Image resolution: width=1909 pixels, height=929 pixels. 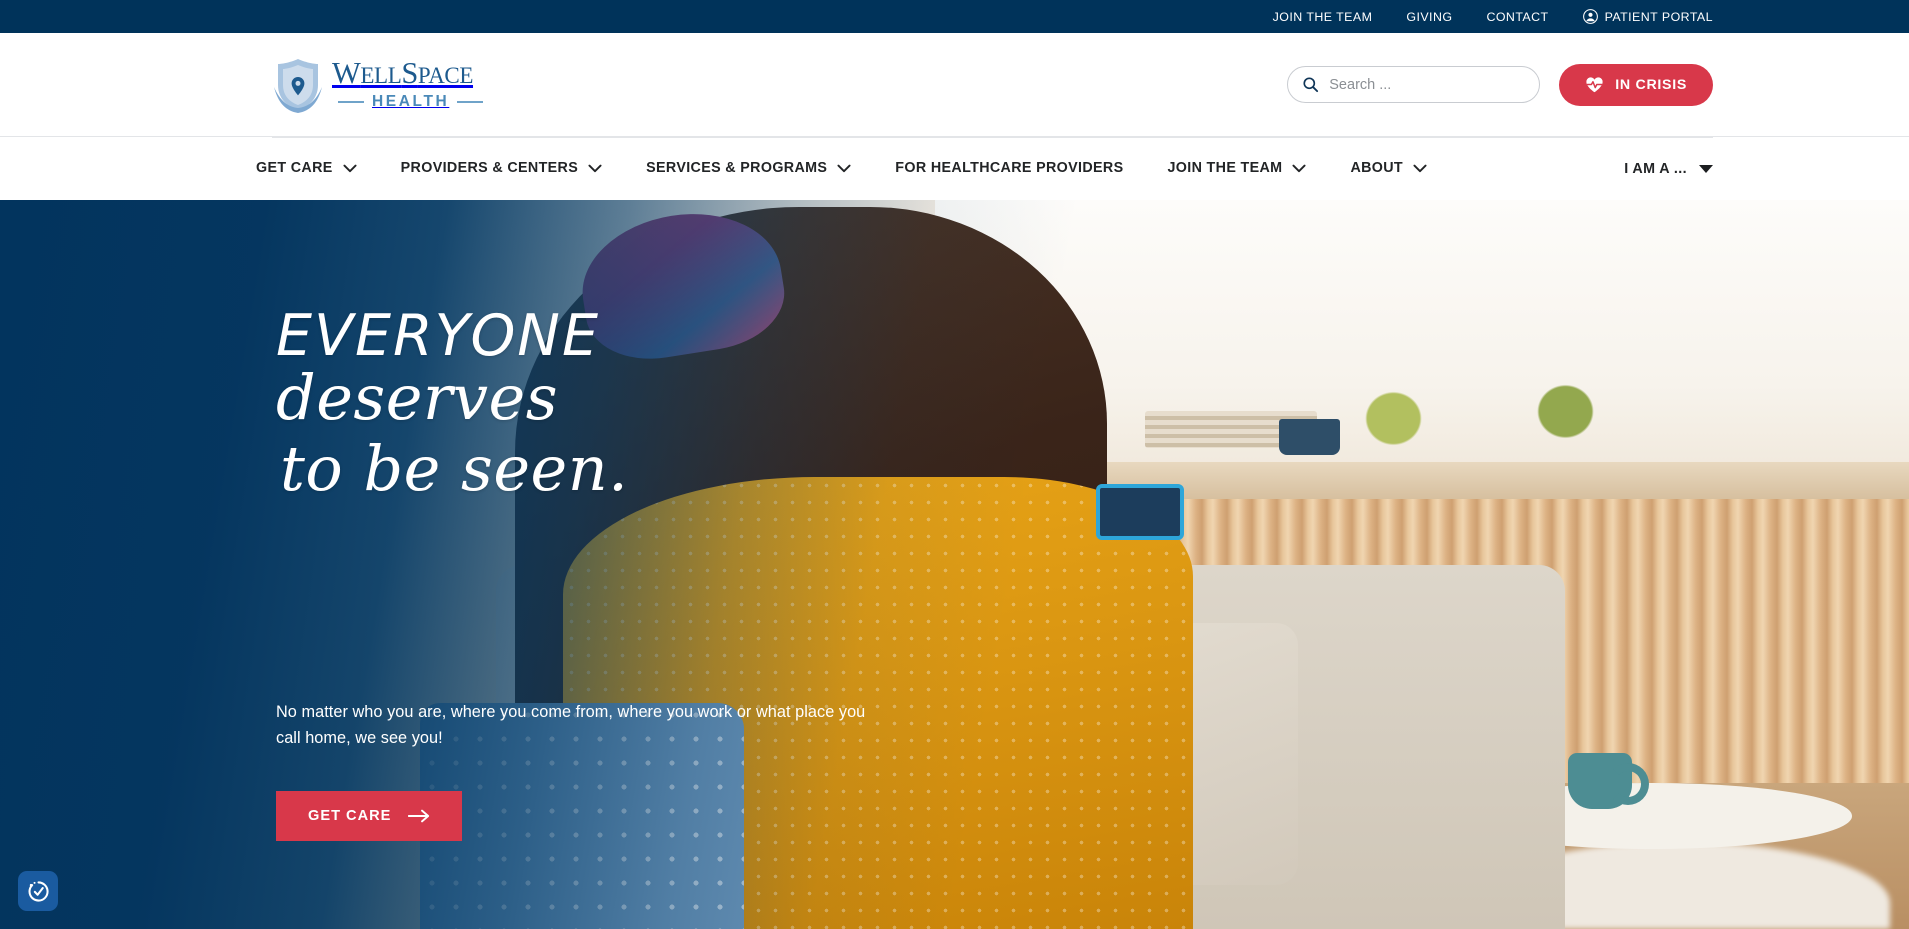 I want to click on nav-item-label: PROVIDERS & CENTERS, so click(x=489, y=168).